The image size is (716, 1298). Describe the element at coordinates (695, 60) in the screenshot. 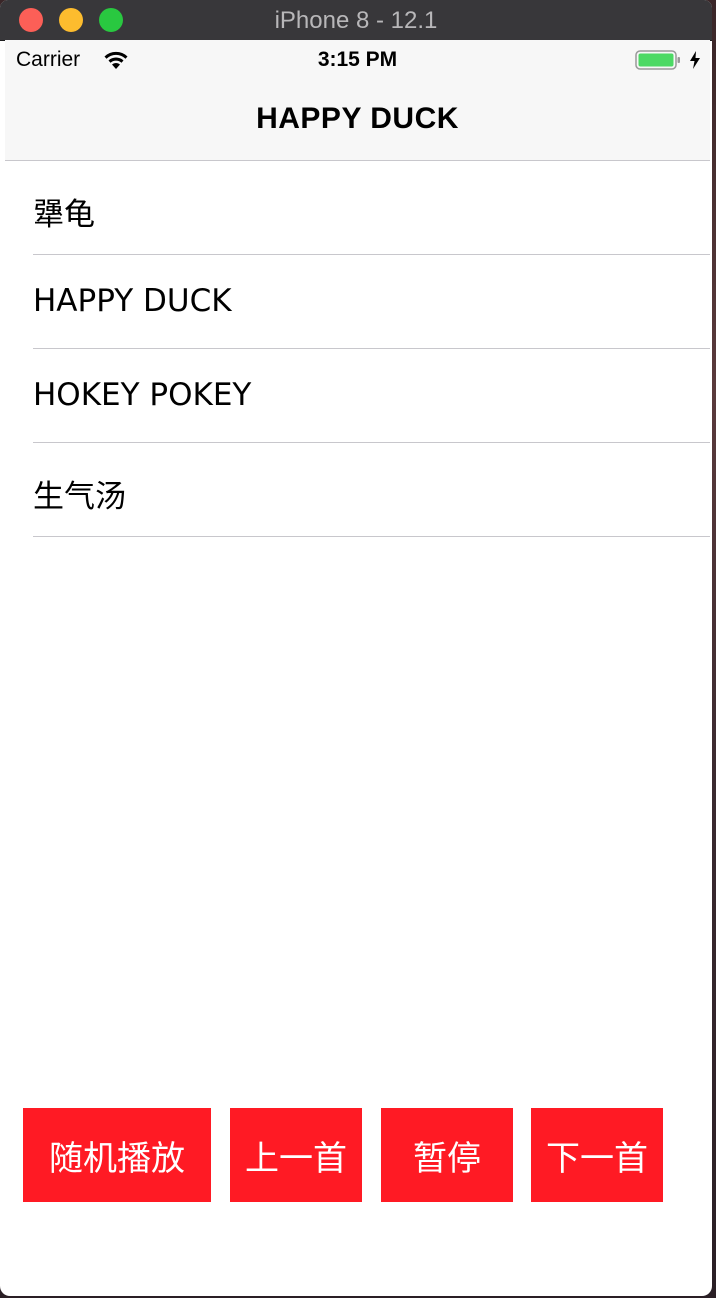

I see `charging-bolt-icon` at that location.